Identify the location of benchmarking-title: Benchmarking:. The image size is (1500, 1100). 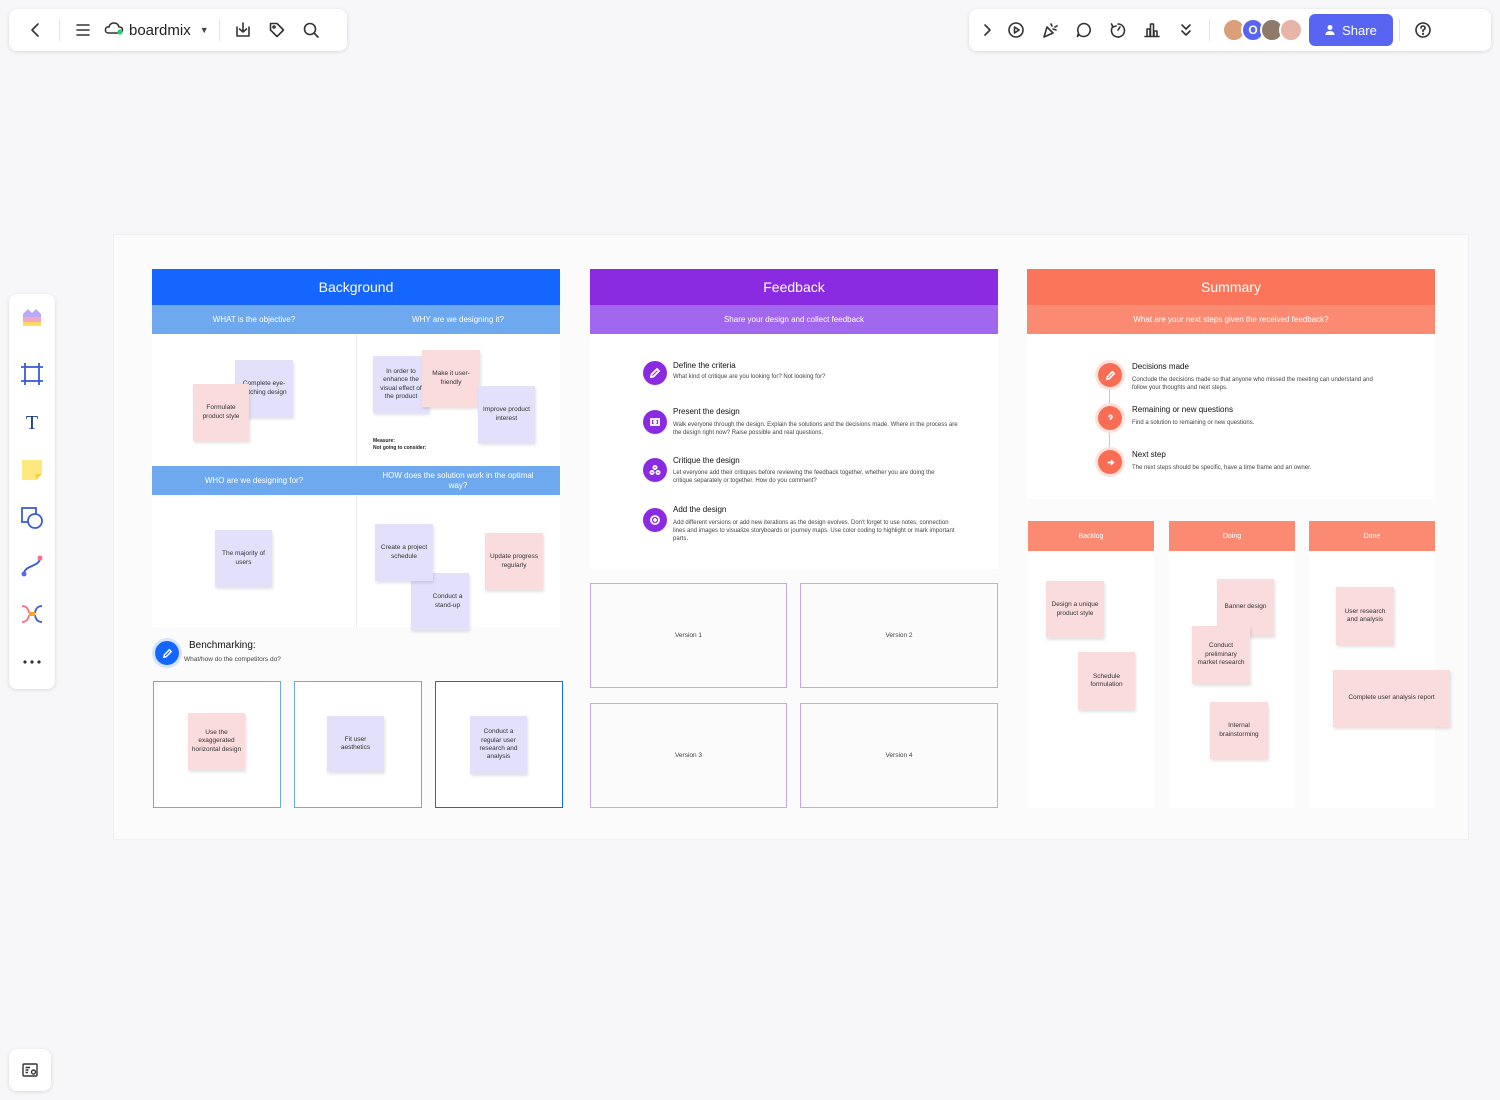
(222, 645).